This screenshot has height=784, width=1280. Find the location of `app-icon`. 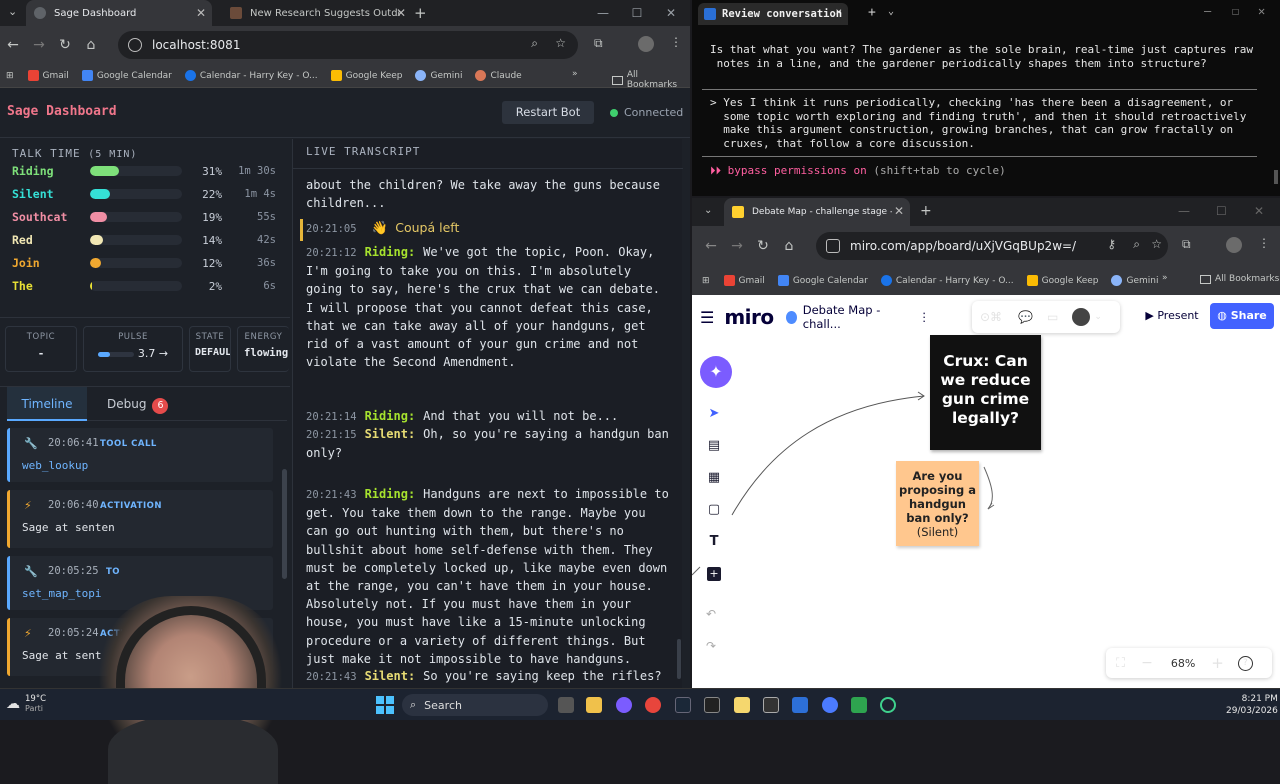

app-icon is located at coordinates (712, 705).